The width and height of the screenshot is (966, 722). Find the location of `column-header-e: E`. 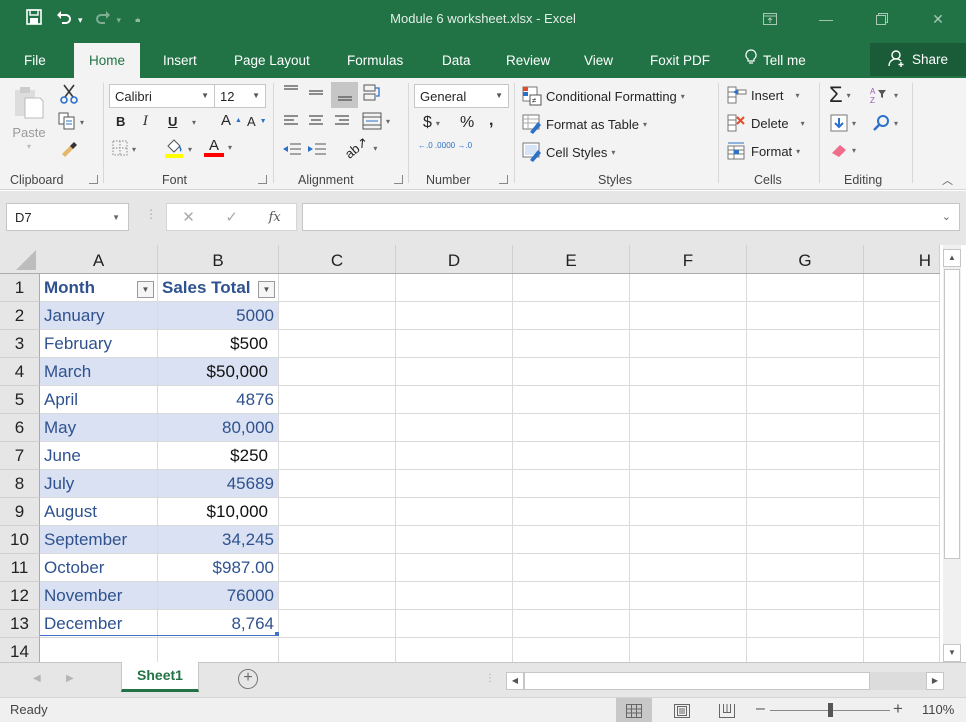

column-header-e: E is located at coordinates (571, 259).